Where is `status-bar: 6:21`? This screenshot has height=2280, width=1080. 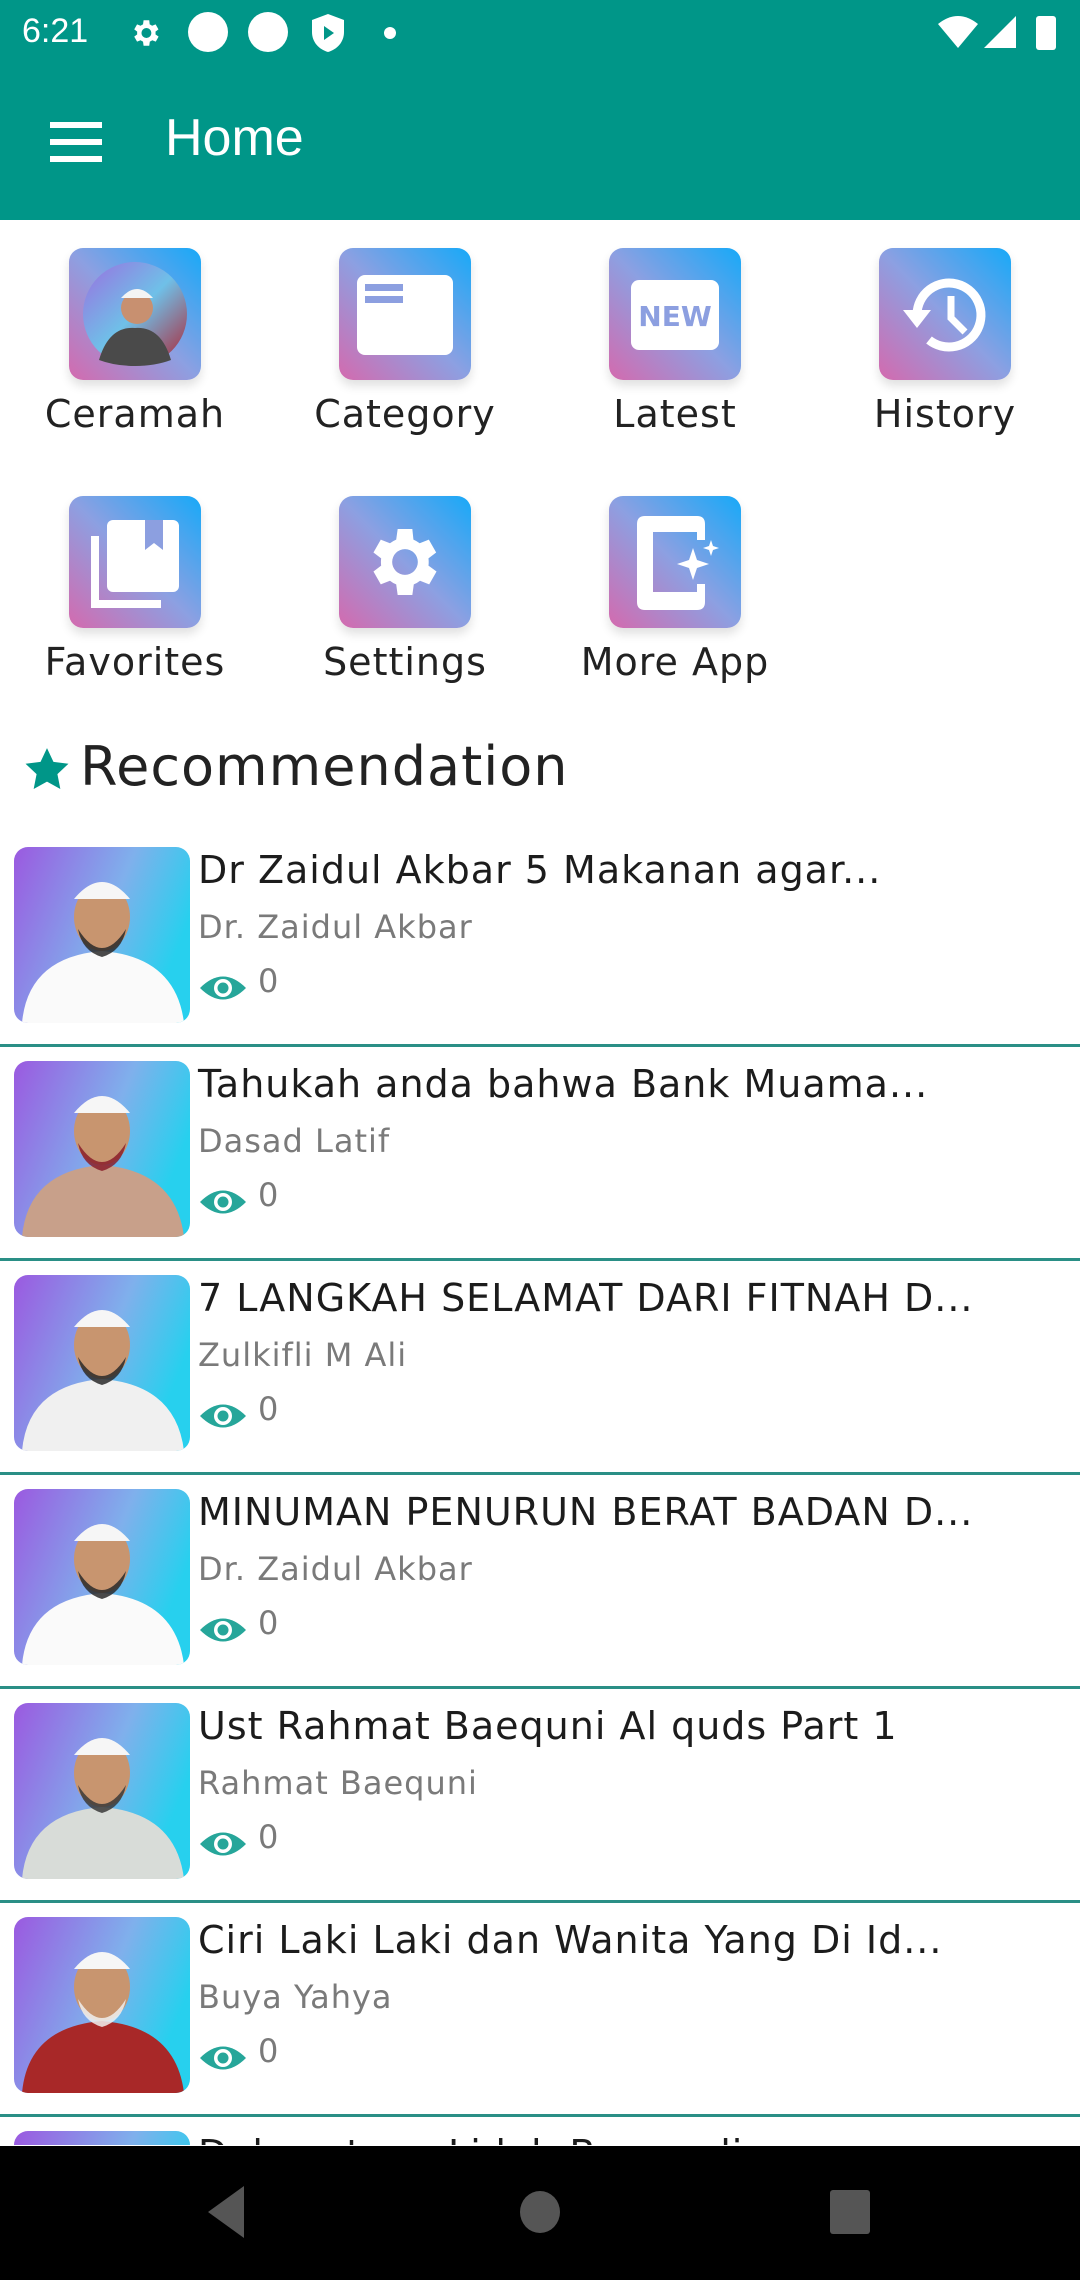
status-bar: 6:21 is located at coordinates (540, 32).